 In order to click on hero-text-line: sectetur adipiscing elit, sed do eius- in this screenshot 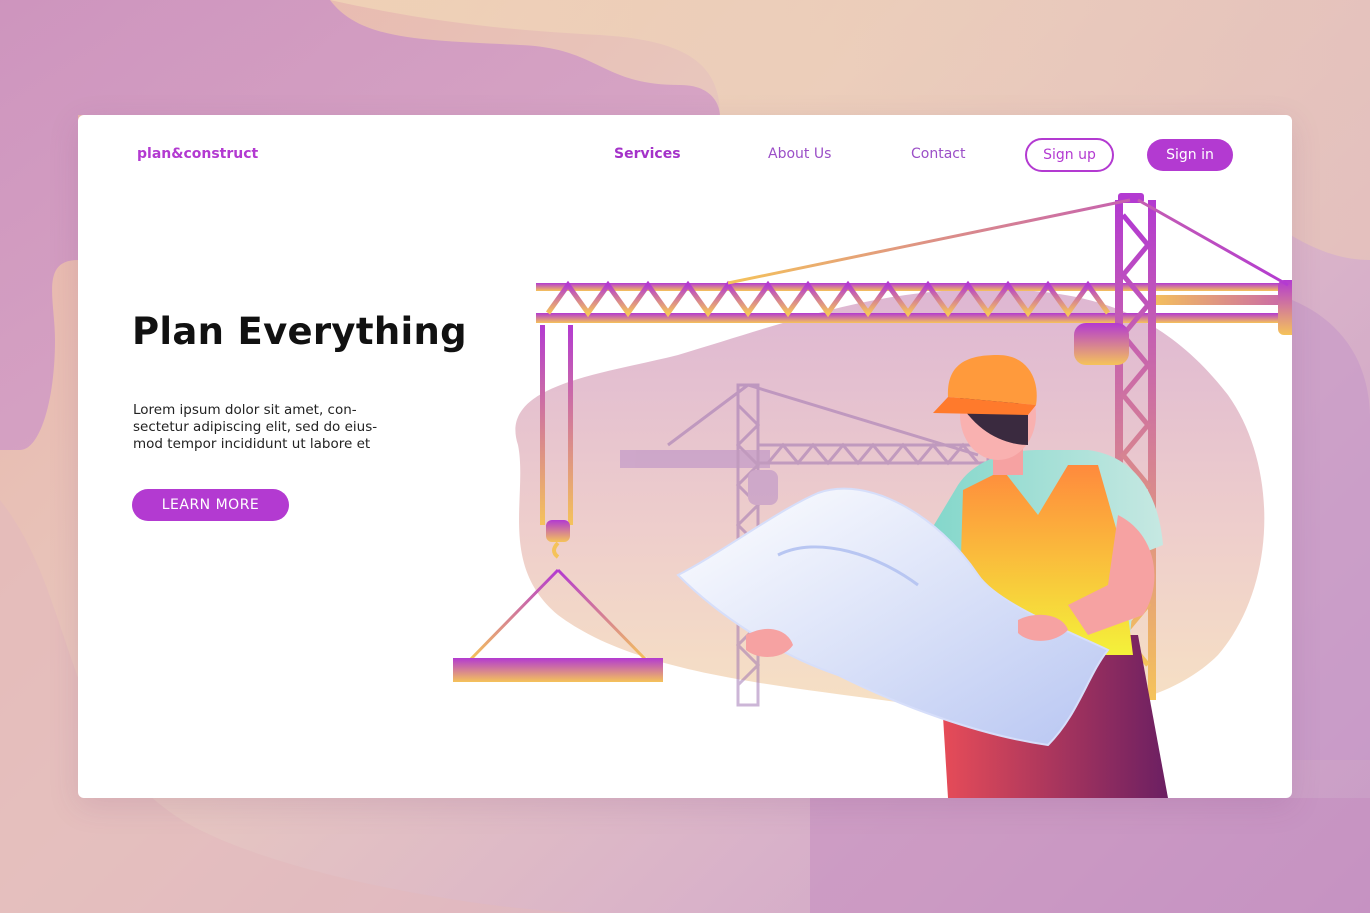, I will do `click(255, 427)`.